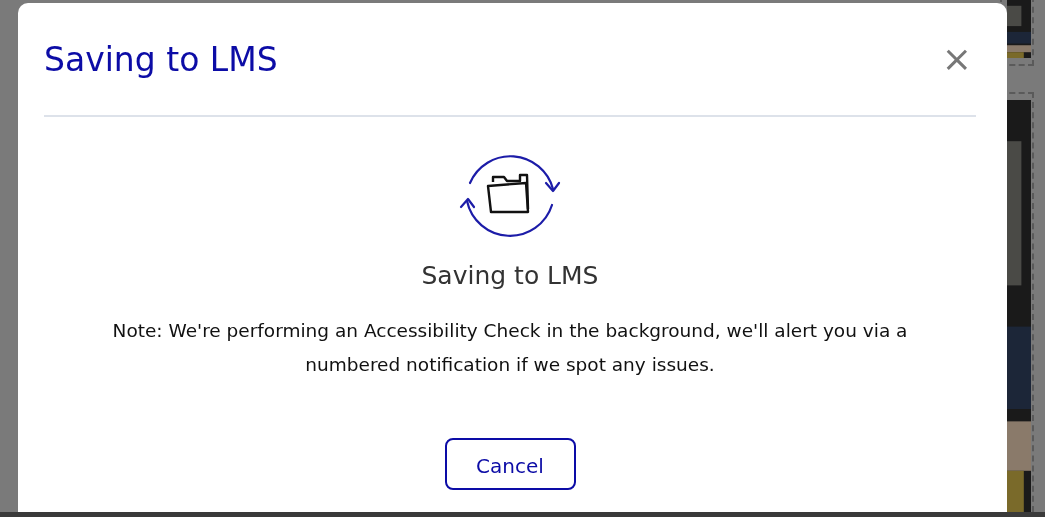 This screenshot has height=517, width=1045. What do you see at coordinates (510, 464) in the screenshot?
I see `cancel-button: Cancel` at bounding box center [510, 464].